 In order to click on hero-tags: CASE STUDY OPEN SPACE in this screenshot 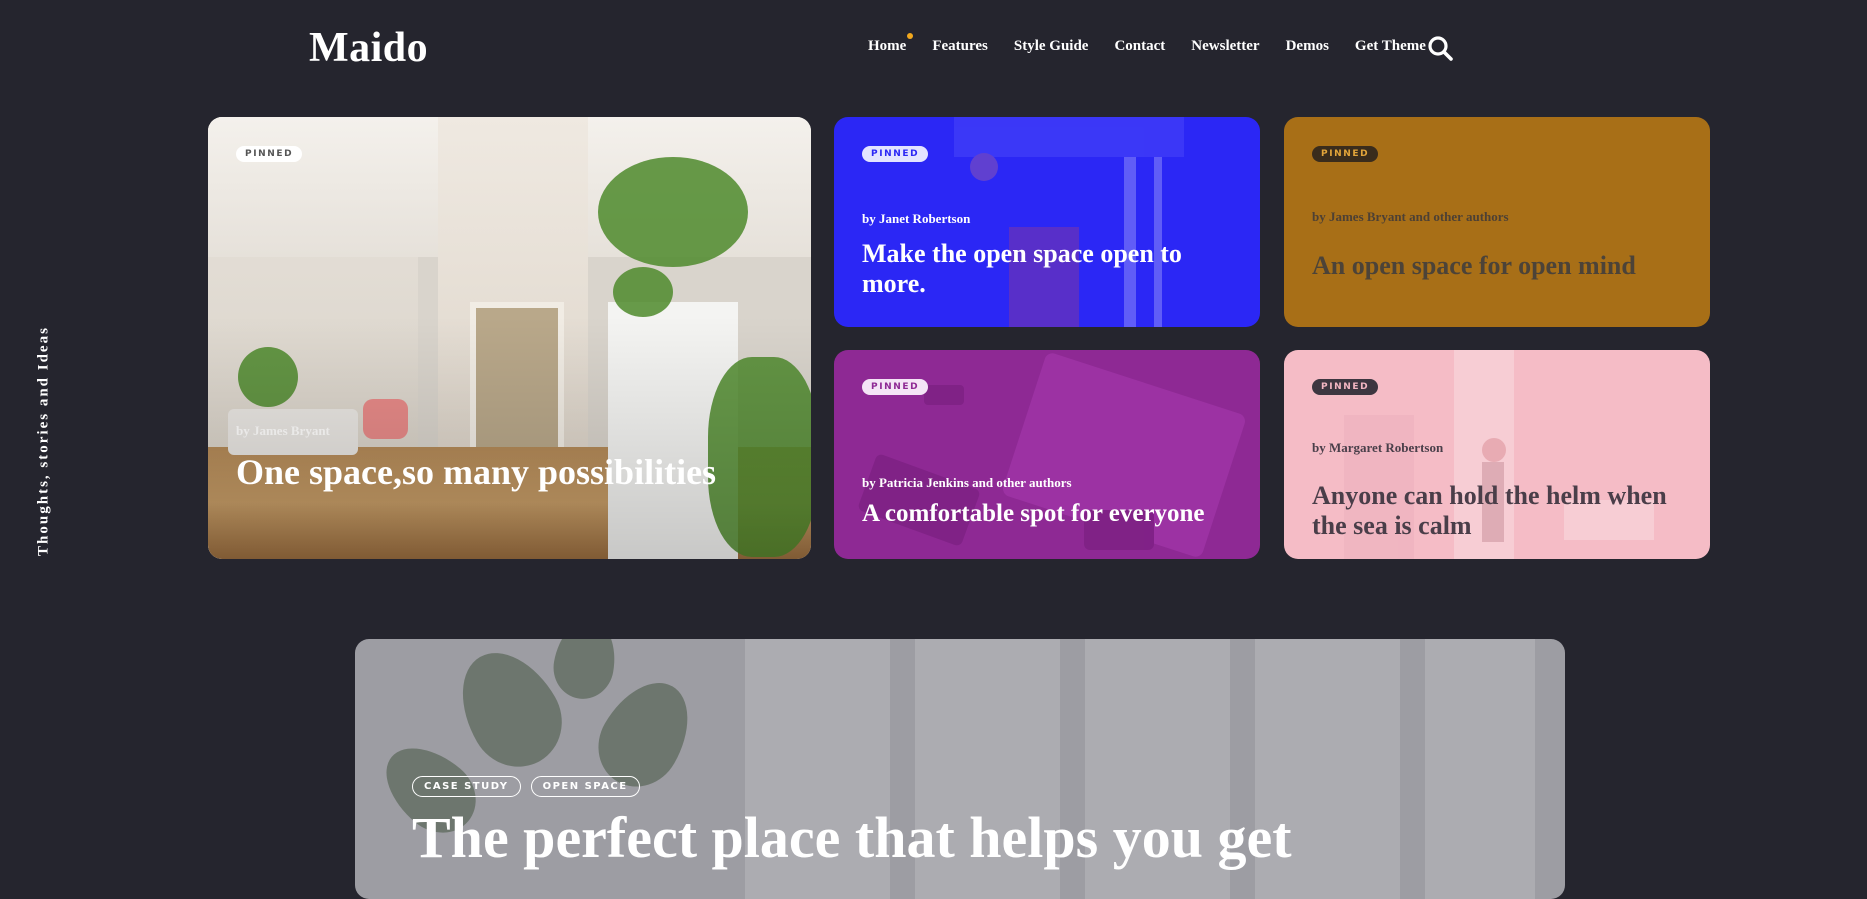, I will do `click(526, 786)`.